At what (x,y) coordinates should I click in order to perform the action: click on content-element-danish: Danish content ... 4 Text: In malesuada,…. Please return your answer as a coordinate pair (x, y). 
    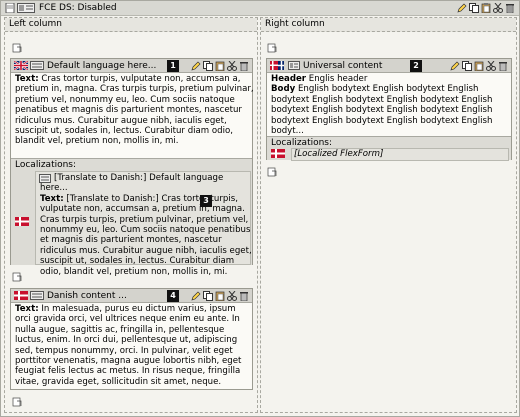
    Looking at the image, I should click on (131, 339).